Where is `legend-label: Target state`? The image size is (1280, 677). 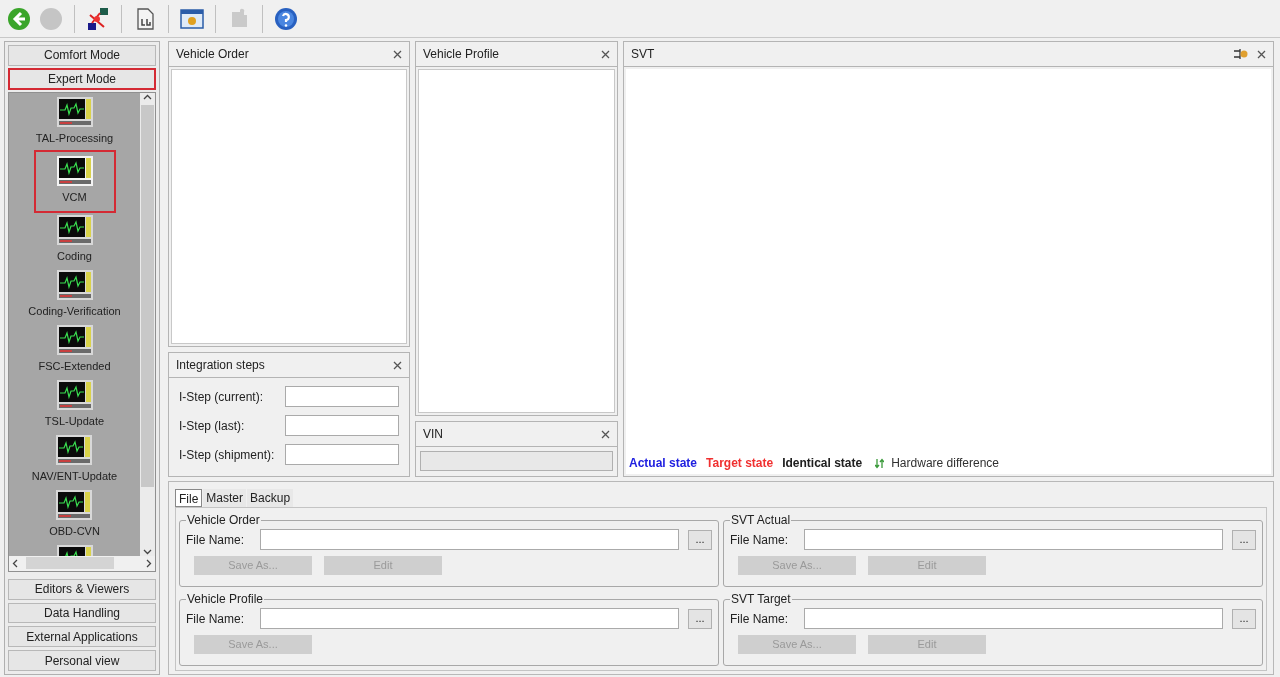
legend-label: Target state is located at coordinates (740, 463).